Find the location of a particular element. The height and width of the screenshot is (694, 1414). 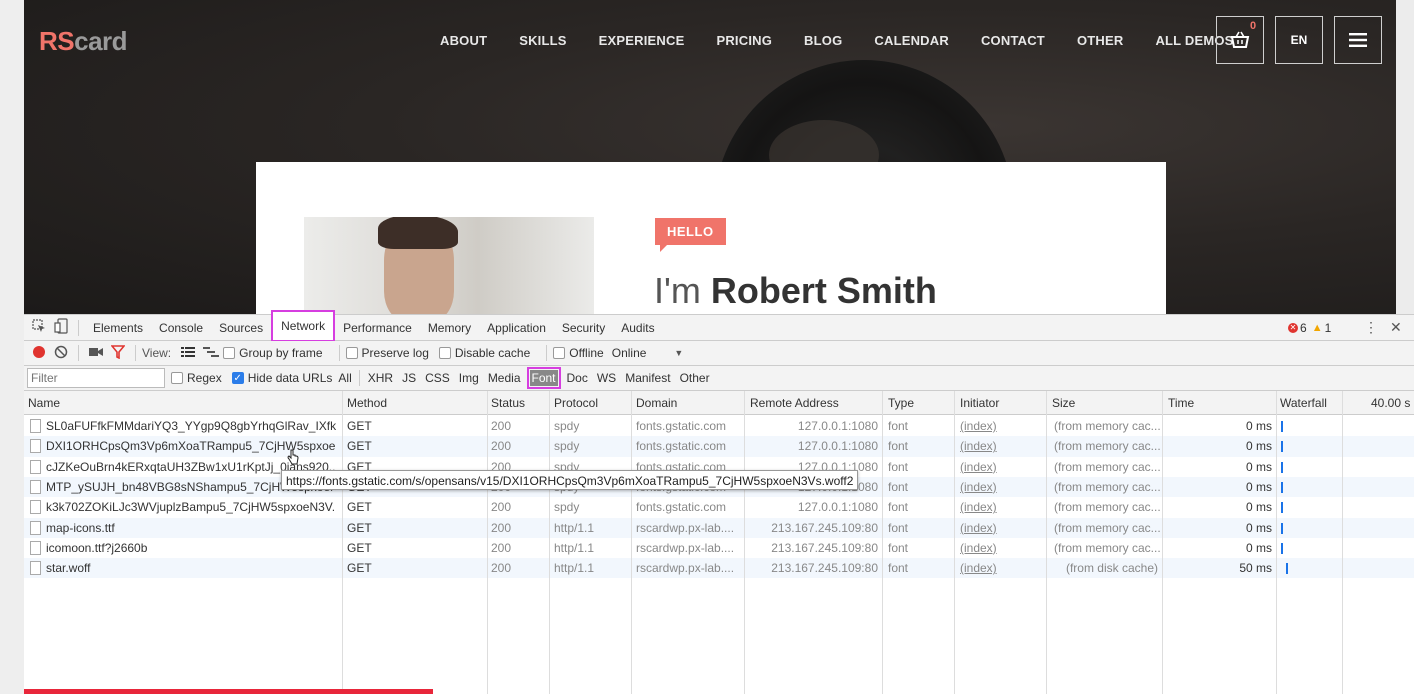

column-header-domain: Domain is located at coordinates (656, 403).